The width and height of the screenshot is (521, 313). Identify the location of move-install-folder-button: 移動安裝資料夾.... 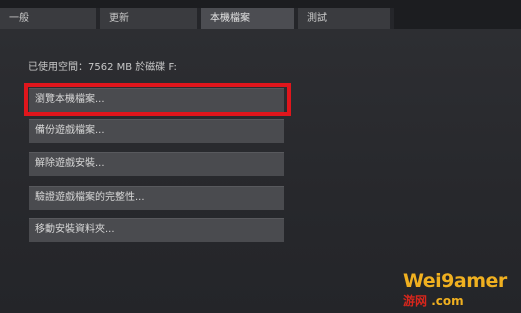
(156, 230).